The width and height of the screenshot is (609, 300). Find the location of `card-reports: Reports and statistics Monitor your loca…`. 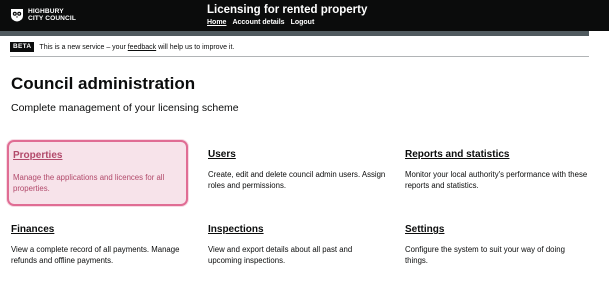

card-reports: Reports and statistics Monitor your loca… is located at coordinates (497, 169).